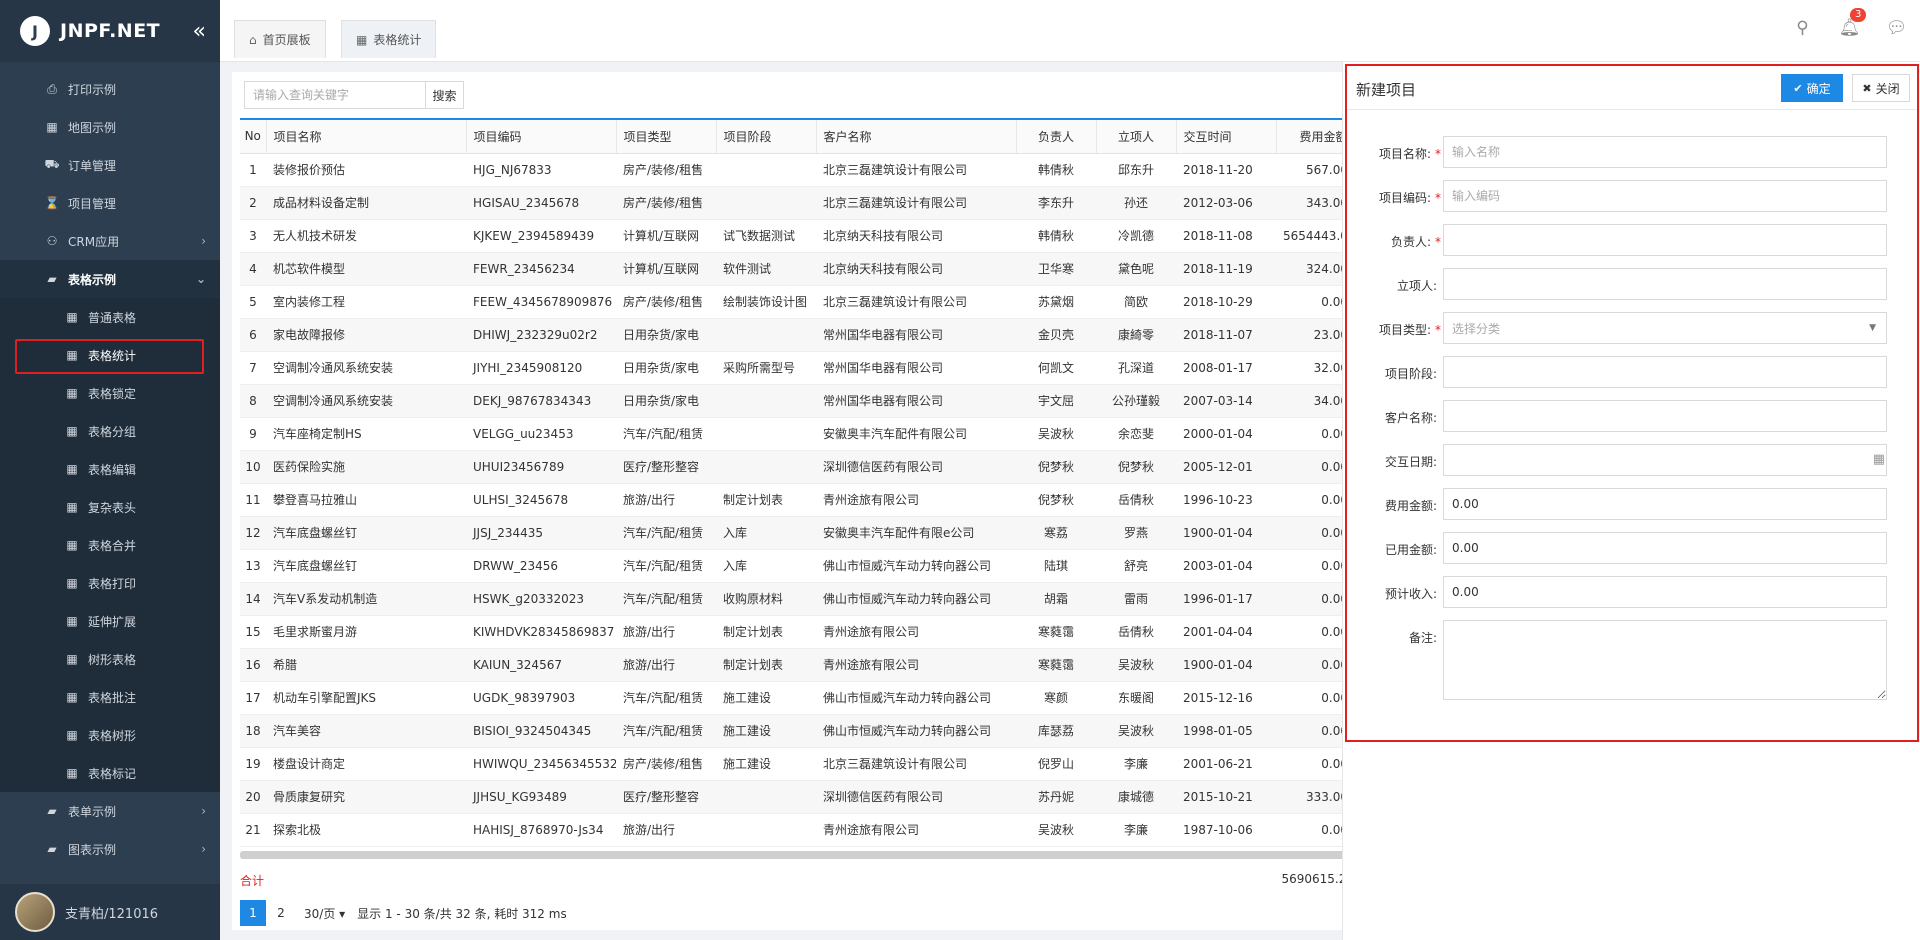 Image resolution: width=1920 pixels, height=940 pixels. What do you see at coordinates (1872, 328) in the screenshot?
I see `caret-down-icon: ▼` at bounding box center [1872, 328].